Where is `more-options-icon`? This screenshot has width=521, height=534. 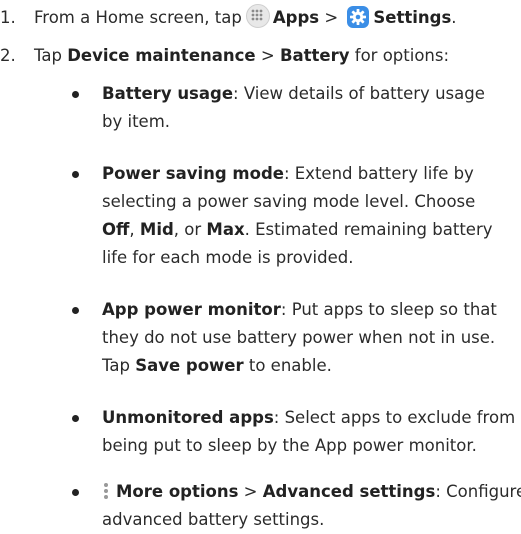 more-options-icon is located at coordinates (106, 491).